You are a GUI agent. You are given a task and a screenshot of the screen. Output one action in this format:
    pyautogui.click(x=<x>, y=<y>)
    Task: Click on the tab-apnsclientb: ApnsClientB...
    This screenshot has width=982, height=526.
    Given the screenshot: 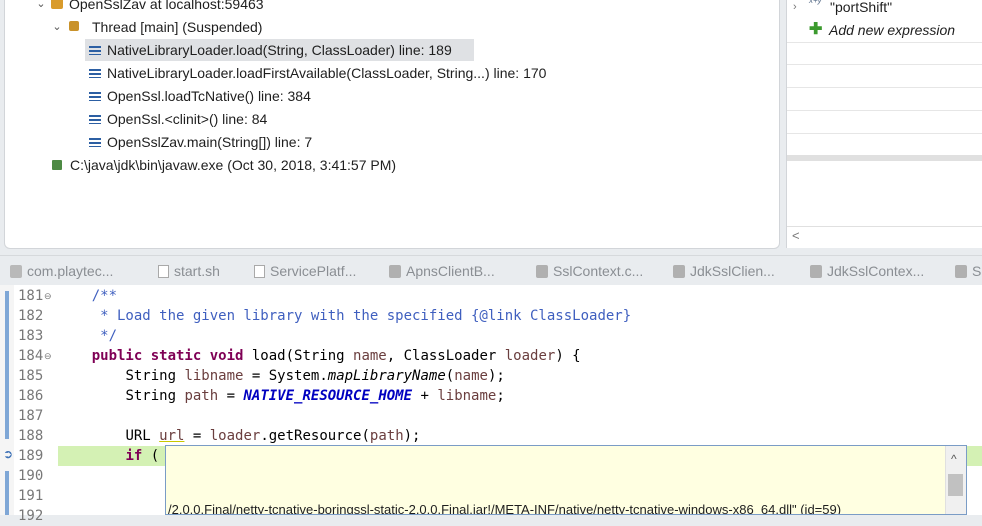 What is the action you would take?
    pyautogui.click(x=442, y=271)
    